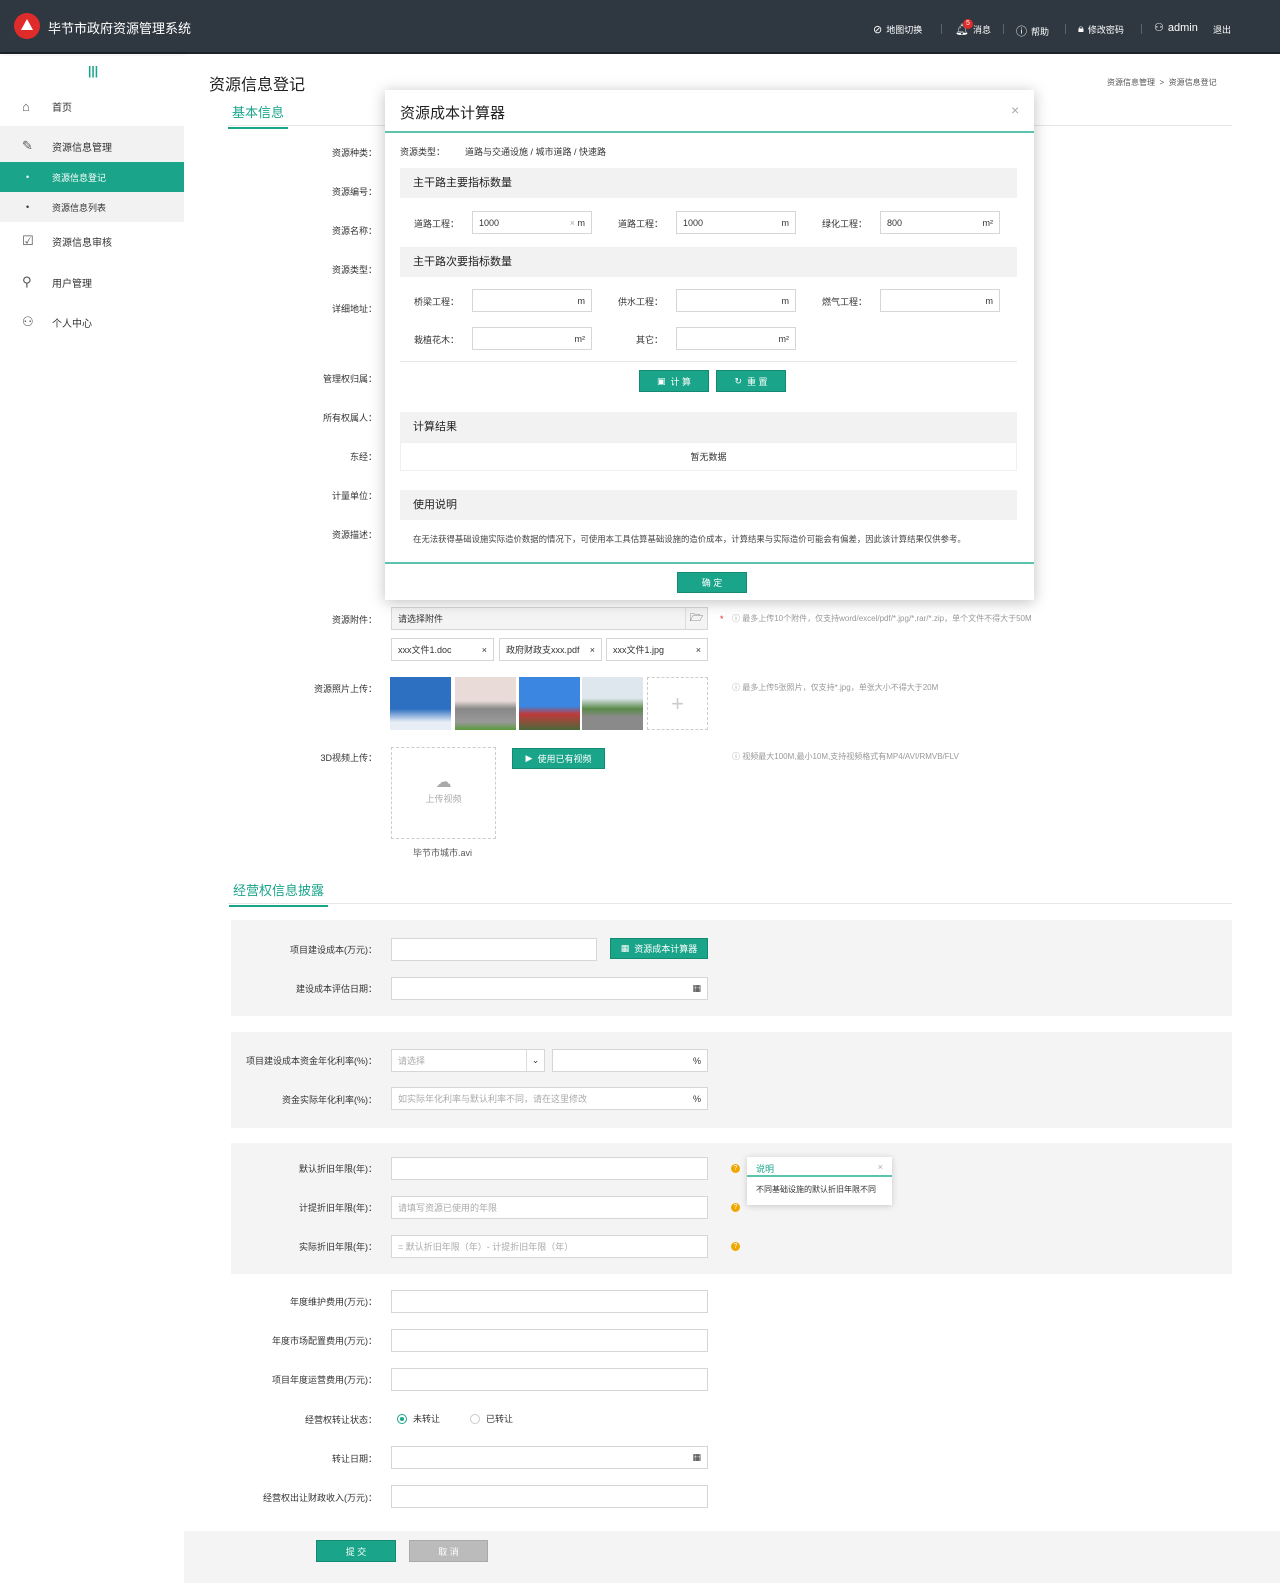 The height and width of the screenshot is (1583, 1280). Describe the element at coordinates (549, 988) in the screenshot. I see `eval-date-input: ▦` at that location.